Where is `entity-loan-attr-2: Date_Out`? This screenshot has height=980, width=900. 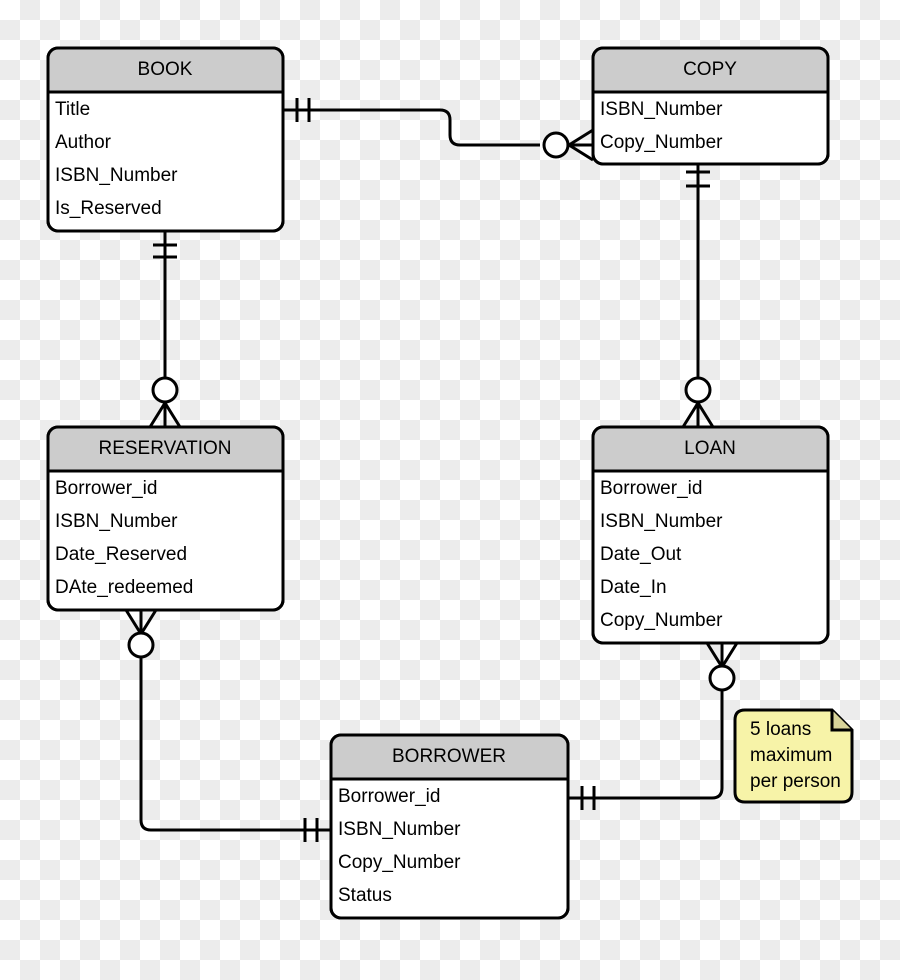
entity-loan-attr-2: Date_Out is located at coordinates (641, 554).